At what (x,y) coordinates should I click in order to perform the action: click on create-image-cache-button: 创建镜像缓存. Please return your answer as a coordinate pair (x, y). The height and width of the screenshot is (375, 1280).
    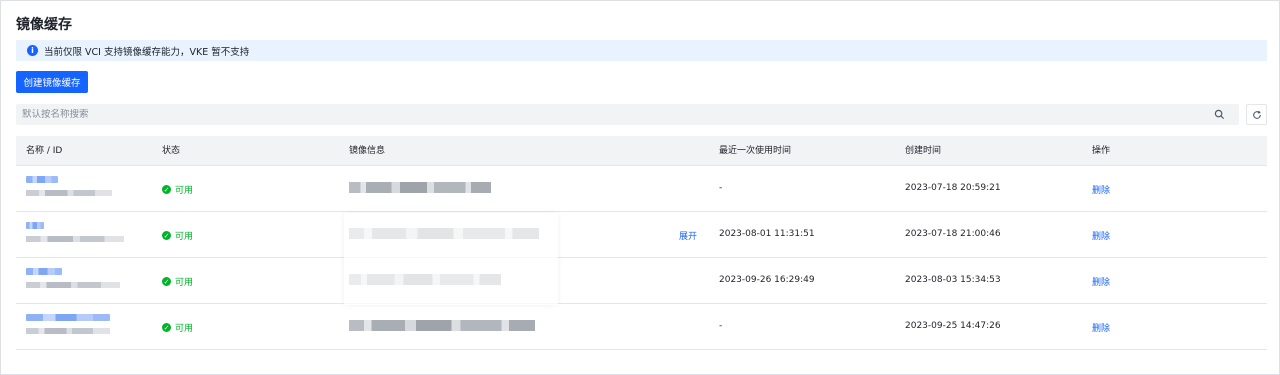
    Looking at the image, I should click on (52, 82).